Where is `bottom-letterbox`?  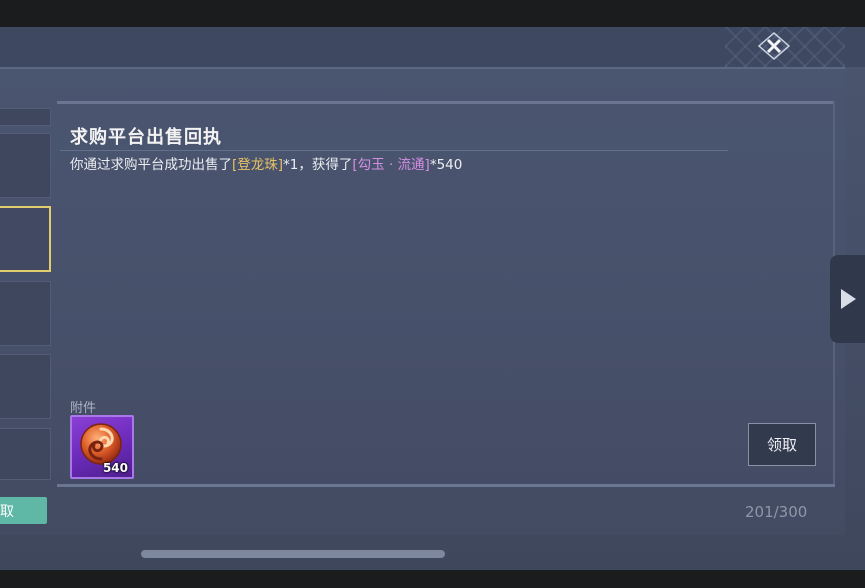 bottom-letterbox is located at coordinates (432, 579).